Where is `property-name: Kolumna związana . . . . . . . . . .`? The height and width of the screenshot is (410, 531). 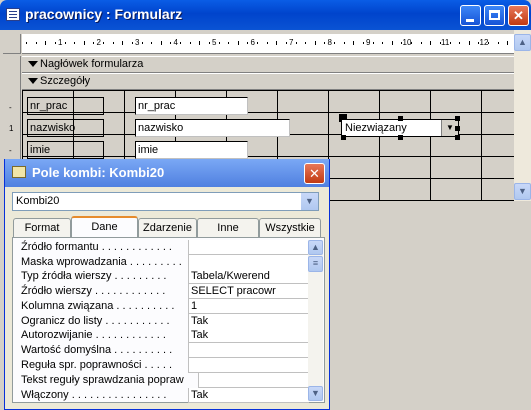 property-name: Kolumna związana . . . . . . . . . . is located at coordinates (98, 306).